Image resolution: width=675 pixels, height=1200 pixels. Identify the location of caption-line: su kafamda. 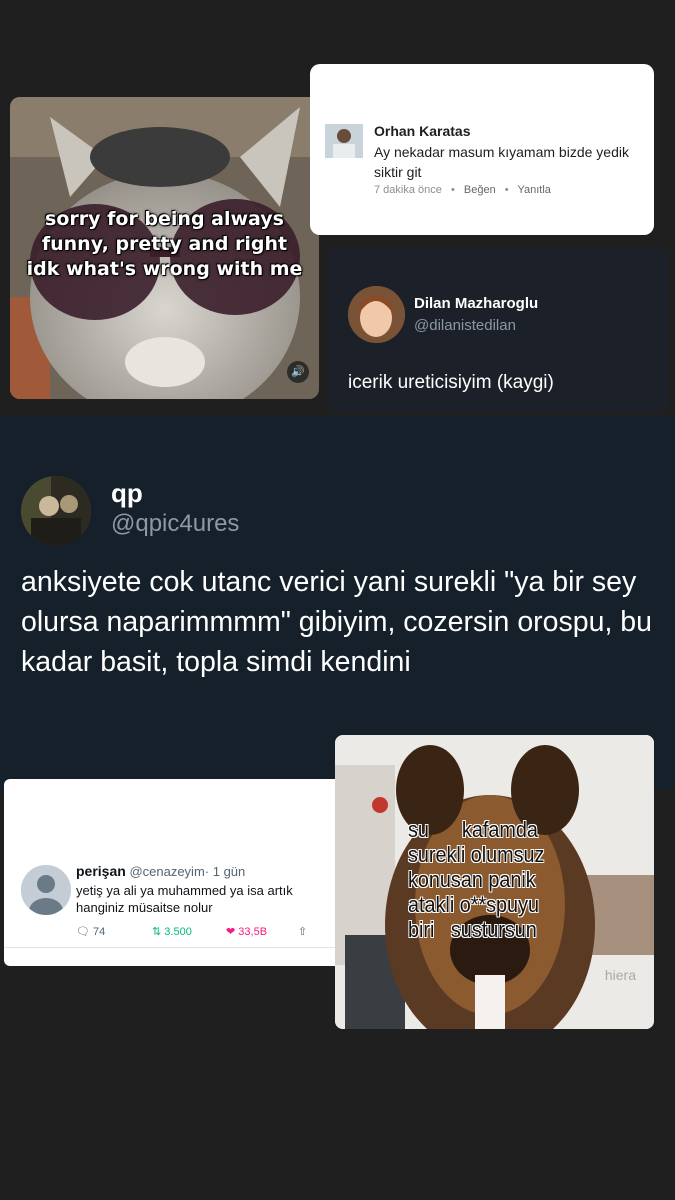
(473, 829).